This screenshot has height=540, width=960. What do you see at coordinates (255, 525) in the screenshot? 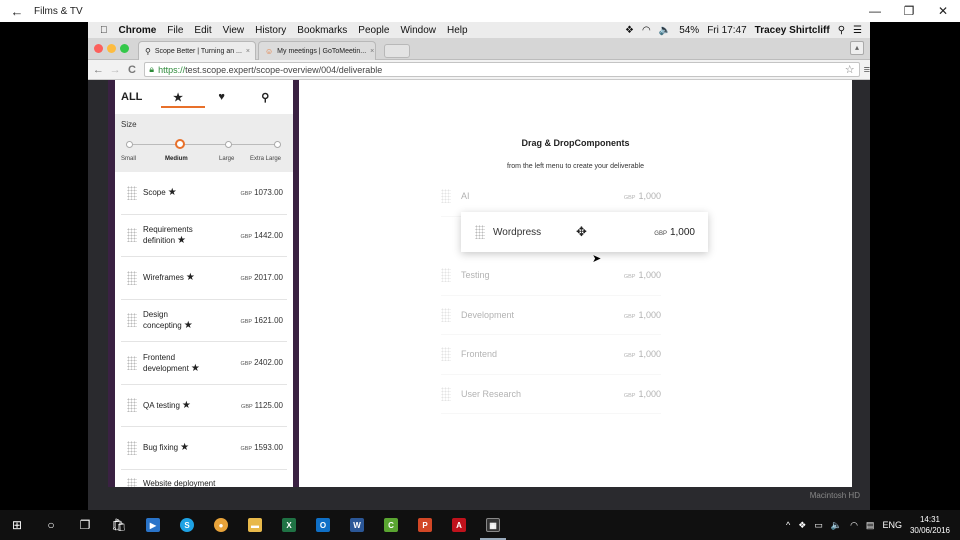
I see `file-explorer-icon: ▬` at bounding box center [255, 525].